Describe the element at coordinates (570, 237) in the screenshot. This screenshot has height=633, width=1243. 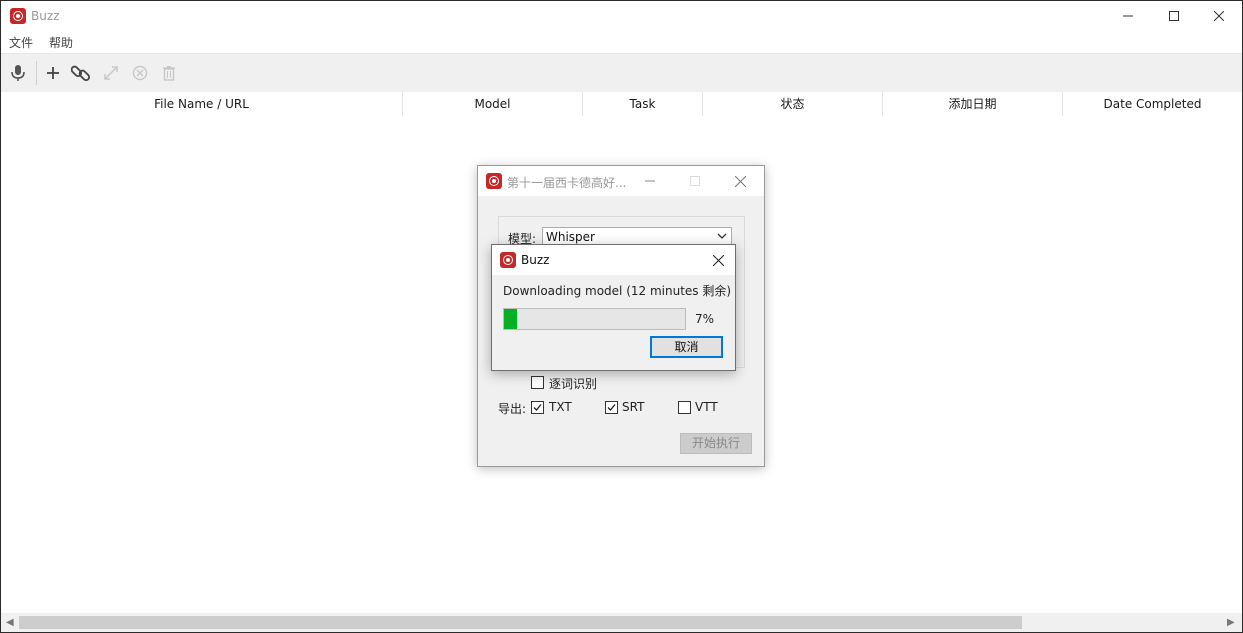
I see `model-select-value: Whisper` at that location.